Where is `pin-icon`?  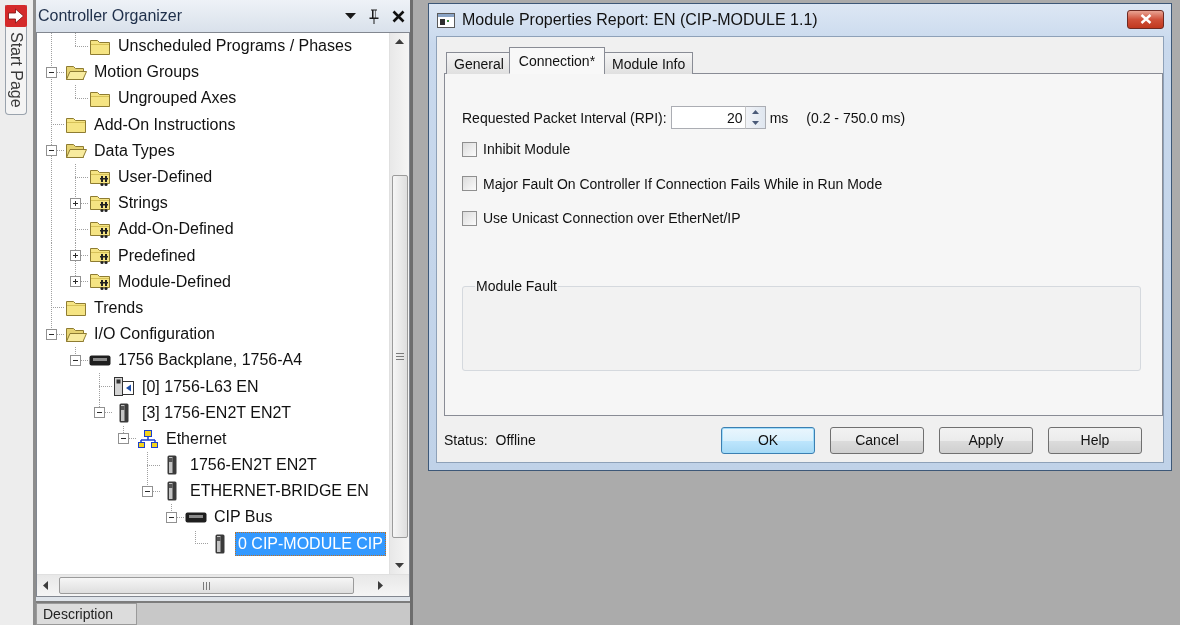 pin-icon is located at coordinates (374, 16).